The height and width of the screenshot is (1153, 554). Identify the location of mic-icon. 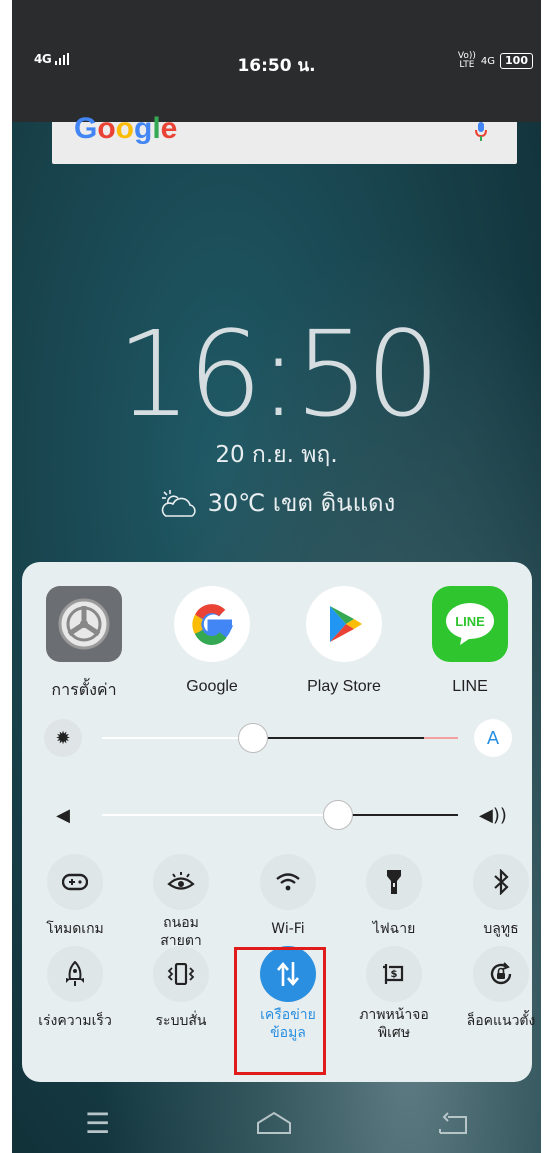
(481, 132).